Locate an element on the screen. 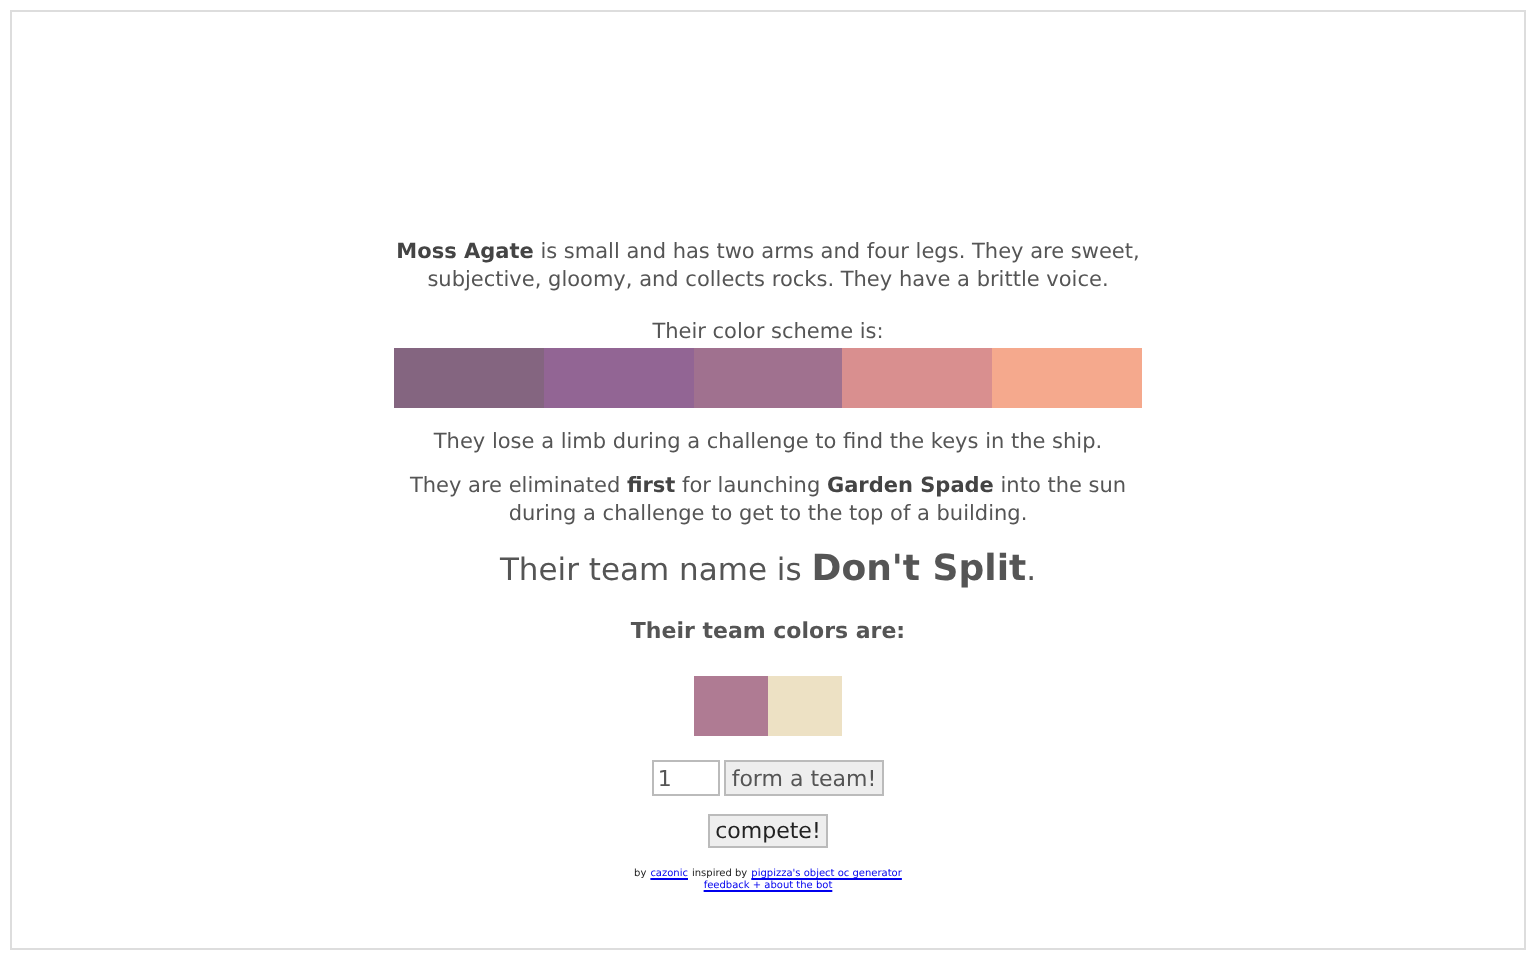 The image size is (1536, 960). character-description: Moss Agate is small and has two arms and four legs. They are sweet, subjective, gloomy, and collects rocks. They have a brittle voice. is located at coordinates (768, 266).